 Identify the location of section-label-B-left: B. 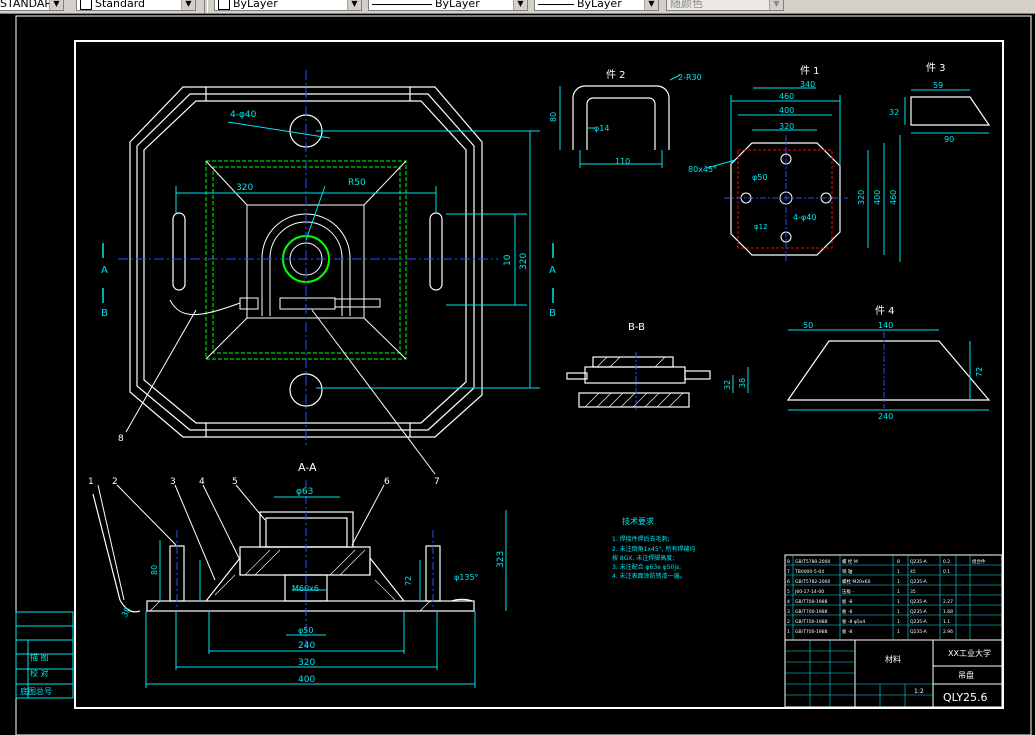
(104, 313).